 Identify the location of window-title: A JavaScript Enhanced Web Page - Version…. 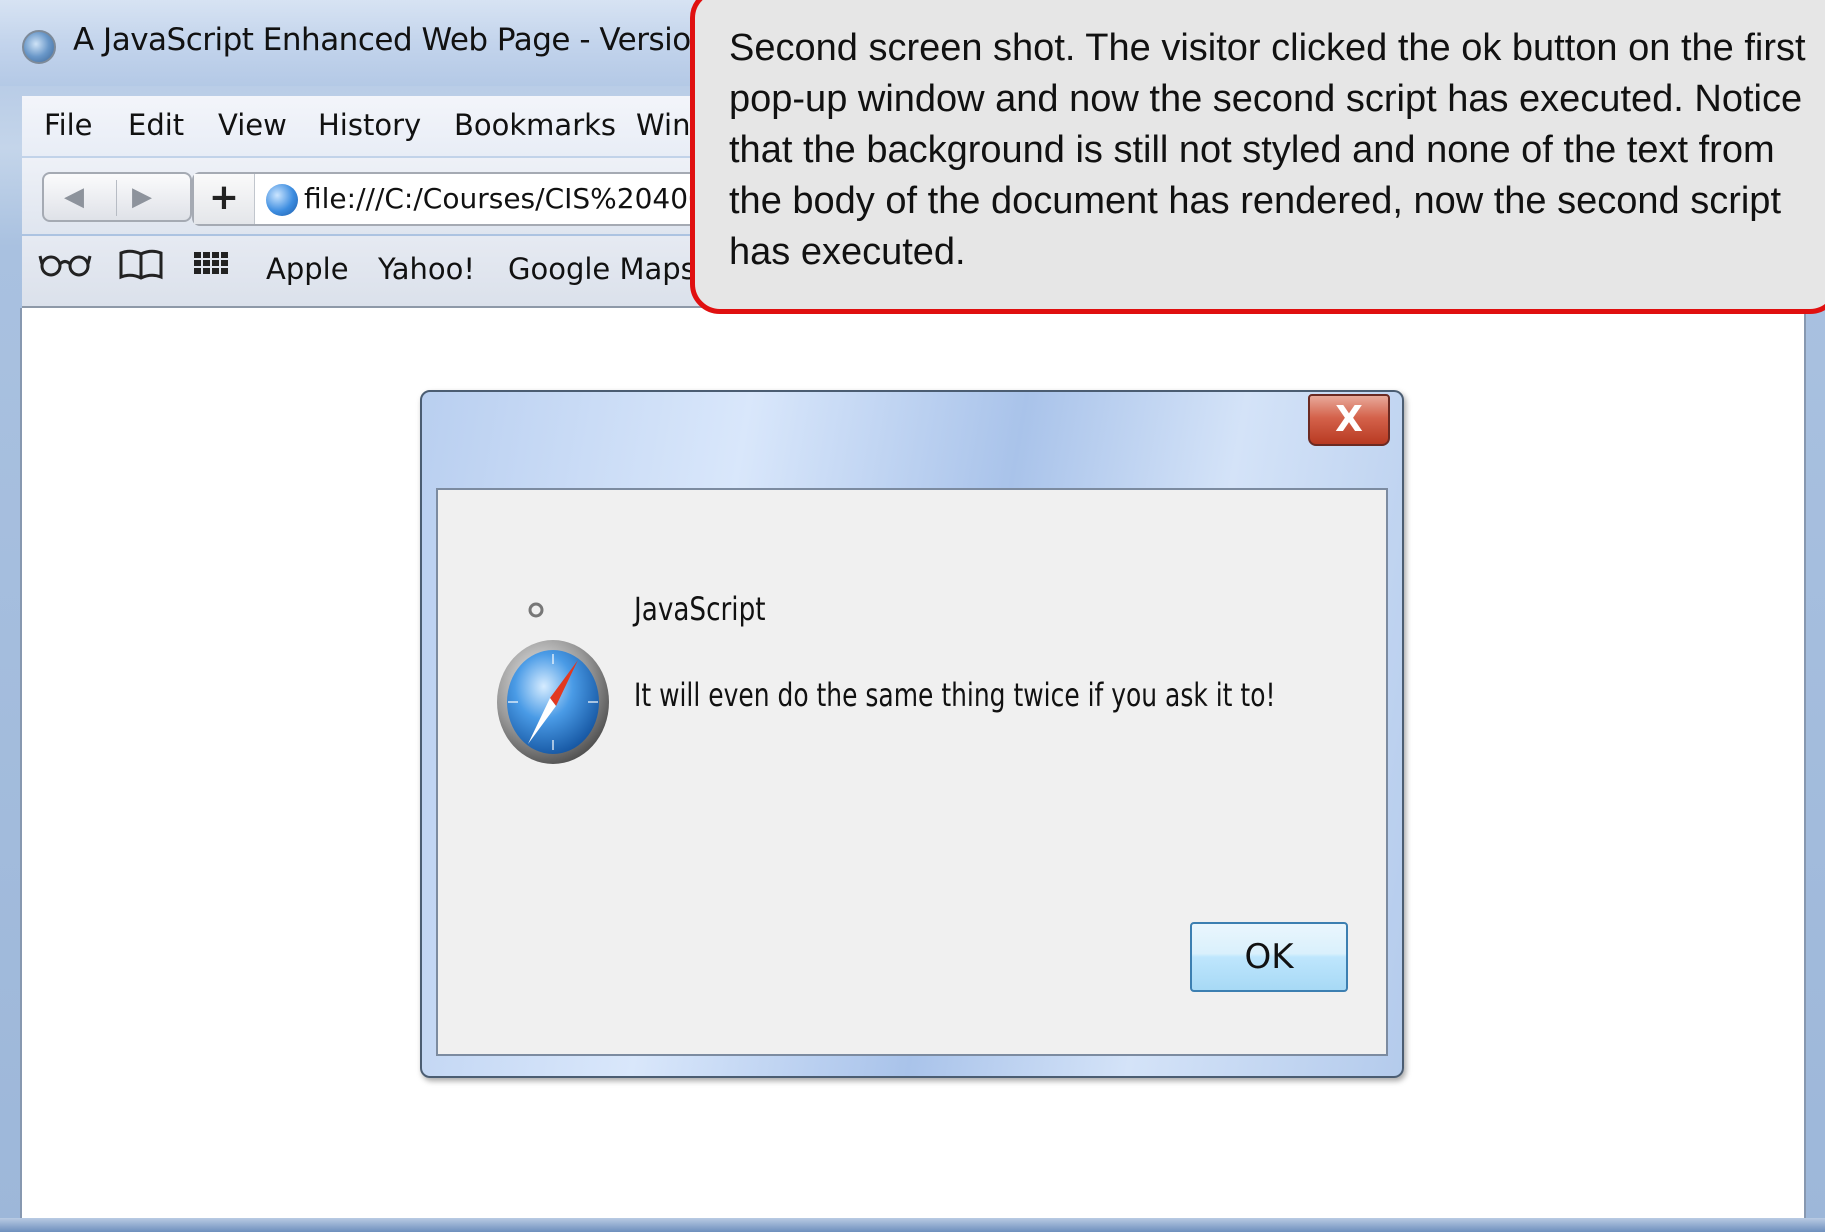
(406, 40).